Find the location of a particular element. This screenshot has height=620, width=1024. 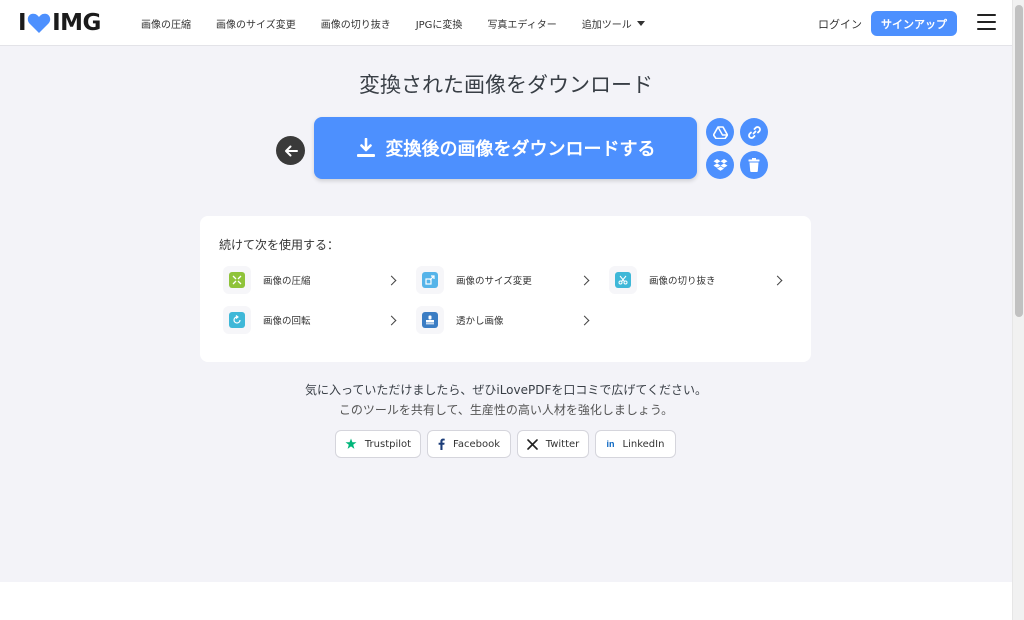

compress-icon is located at coordinates (237, 280).